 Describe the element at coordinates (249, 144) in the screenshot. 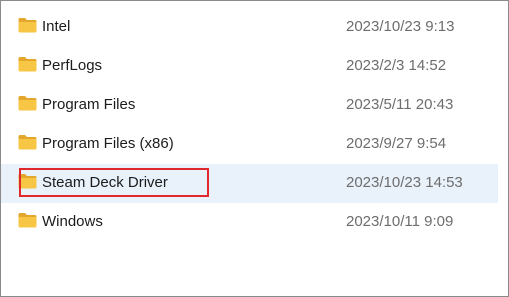

I see `list-item-program-files-x86: Program Files (x86) 2023/9/27 9:54` at that location.